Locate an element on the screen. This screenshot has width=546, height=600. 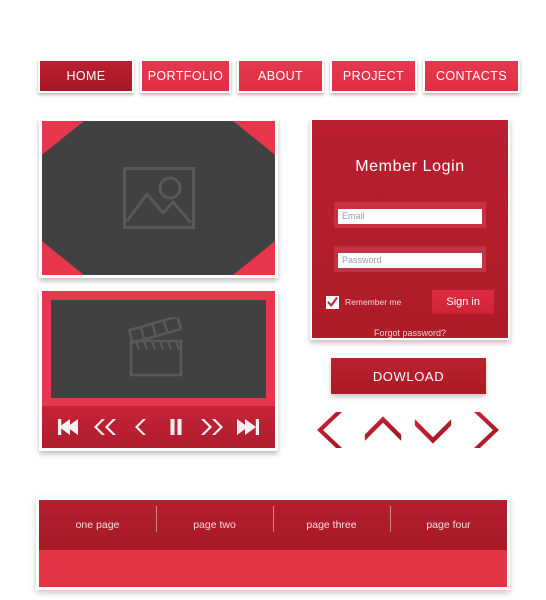
pagination-item-four: page four is located at coordinates (448, 519).